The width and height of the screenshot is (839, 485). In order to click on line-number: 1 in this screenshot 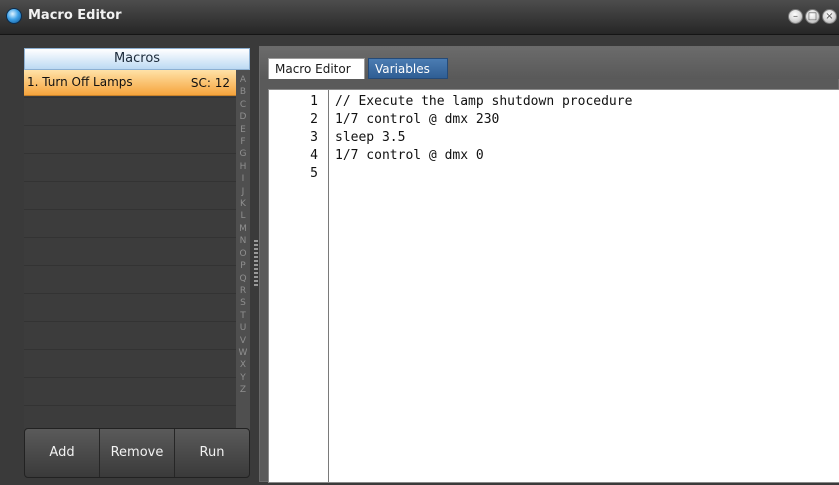, I will do `click(314, 101)`.